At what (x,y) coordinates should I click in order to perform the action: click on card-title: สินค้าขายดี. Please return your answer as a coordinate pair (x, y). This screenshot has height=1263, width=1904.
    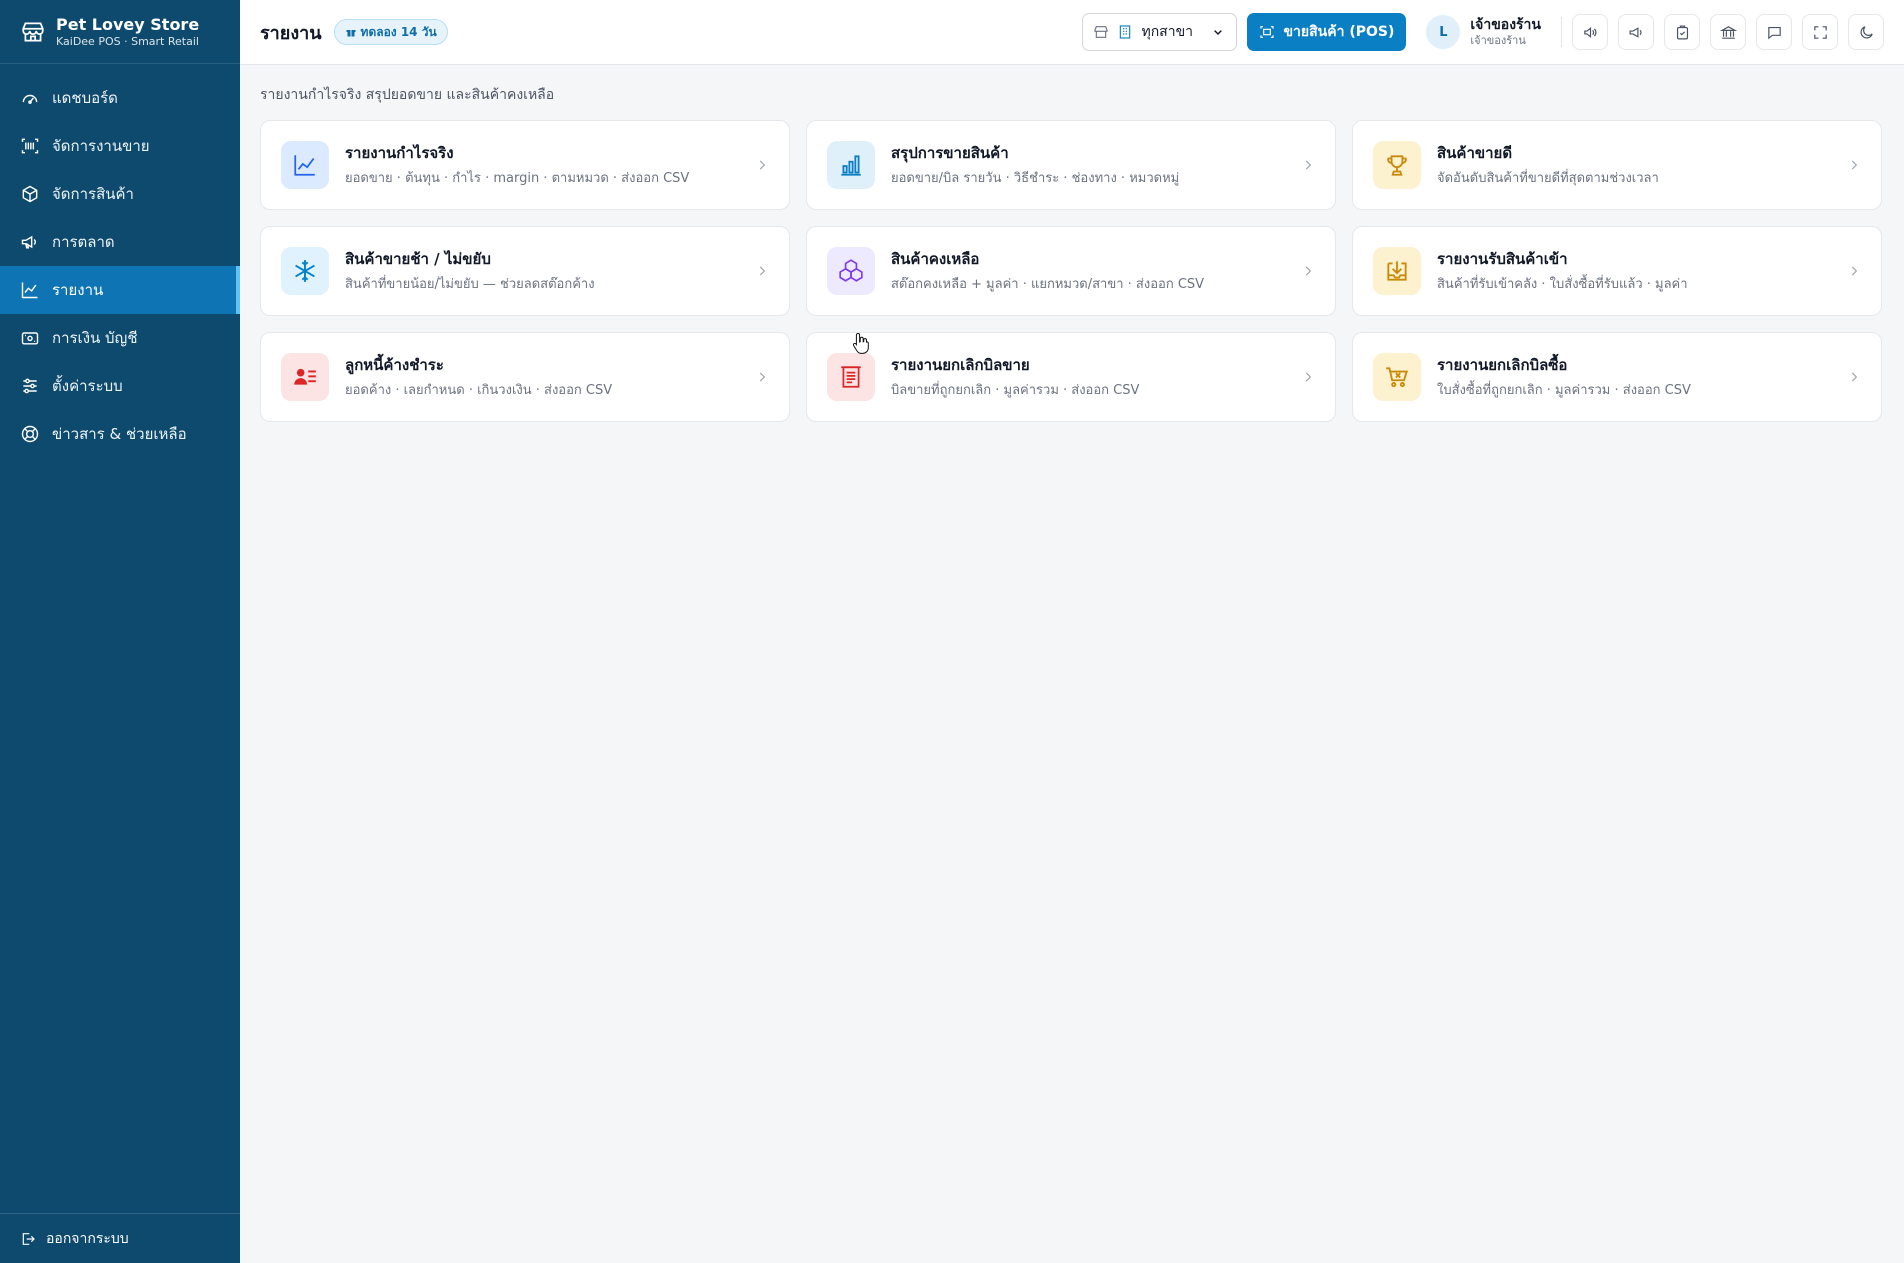
    Looking at the image, I should click on (1475, 152).